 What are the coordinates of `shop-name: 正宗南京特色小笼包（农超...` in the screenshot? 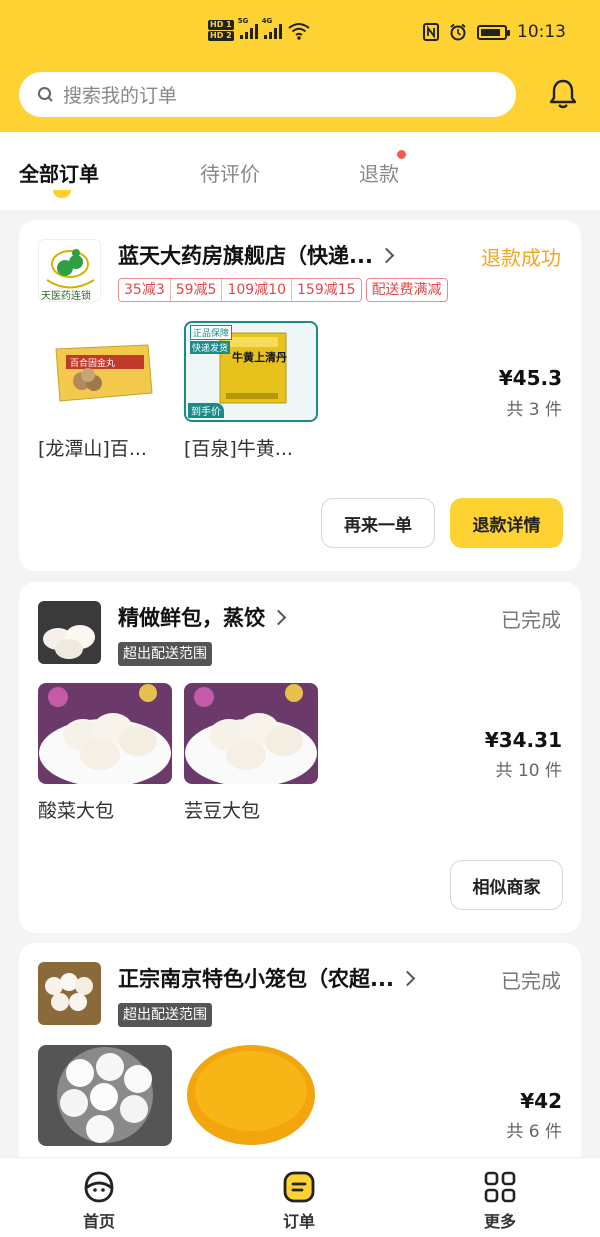 It's located at (267, 978).